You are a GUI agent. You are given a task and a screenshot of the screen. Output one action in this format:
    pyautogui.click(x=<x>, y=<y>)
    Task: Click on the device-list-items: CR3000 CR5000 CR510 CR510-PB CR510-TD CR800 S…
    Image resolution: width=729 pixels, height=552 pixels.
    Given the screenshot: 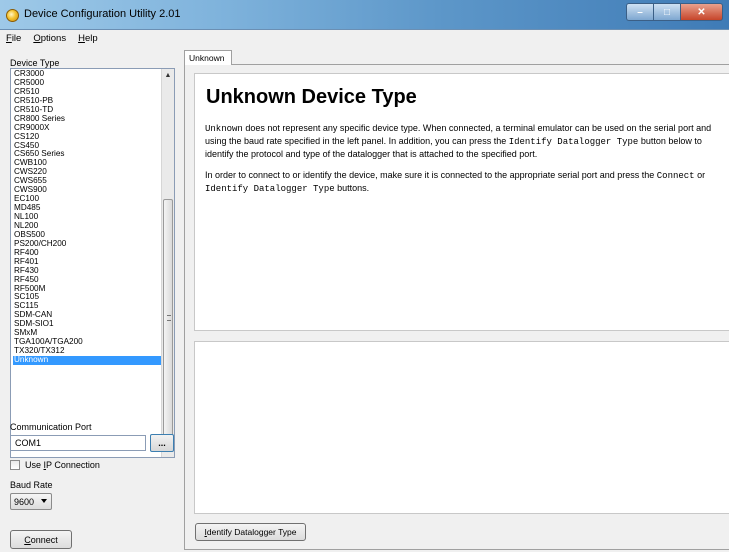 What is the action you would take?
    pyautogui.click(x=86, y=217)
    